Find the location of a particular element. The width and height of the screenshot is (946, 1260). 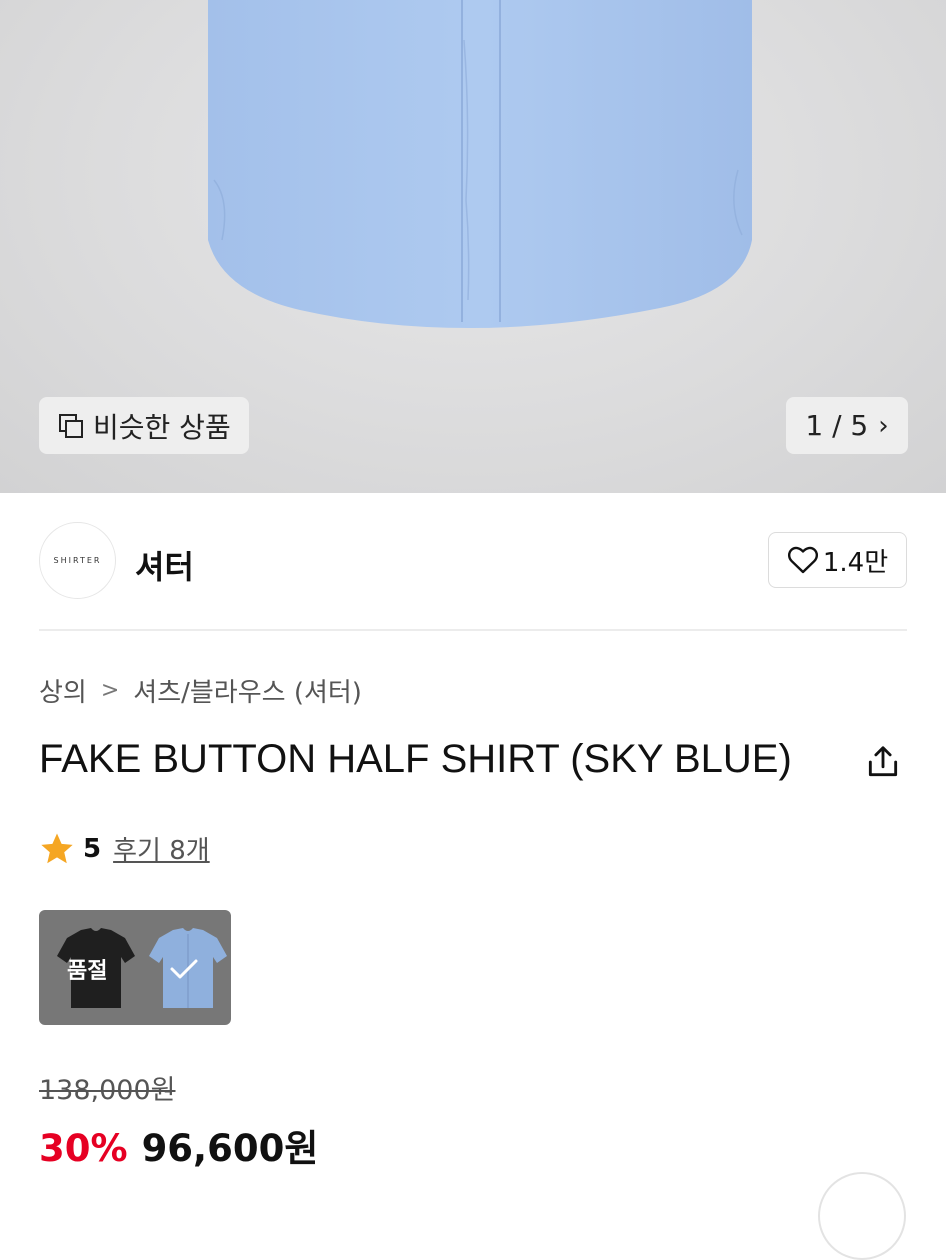

breadcrumb-category: 상의 is located at coordinates (63, 690).